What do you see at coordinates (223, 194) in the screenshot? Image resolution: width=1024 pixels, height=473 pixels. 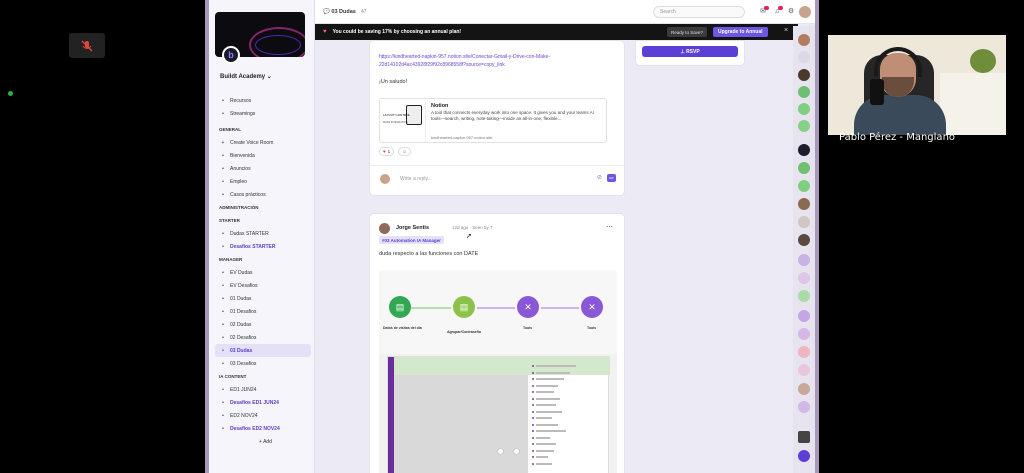 I see `case-icon: •` at bounding box center [223, 194].